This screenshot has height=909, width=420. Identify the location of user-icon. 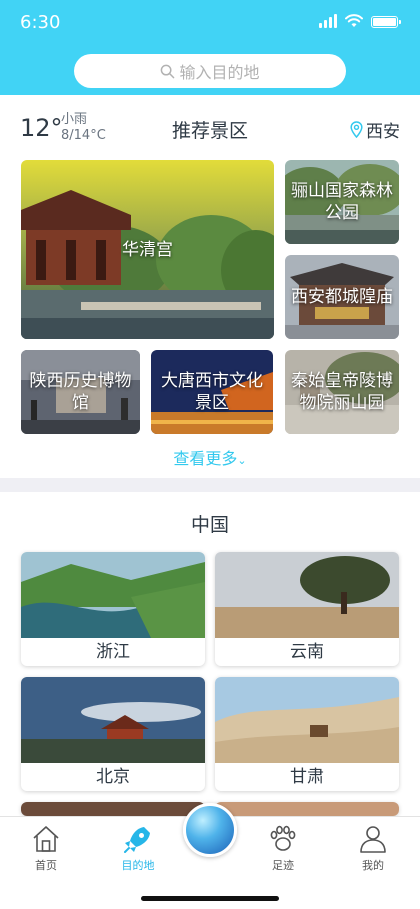
(373, 839).